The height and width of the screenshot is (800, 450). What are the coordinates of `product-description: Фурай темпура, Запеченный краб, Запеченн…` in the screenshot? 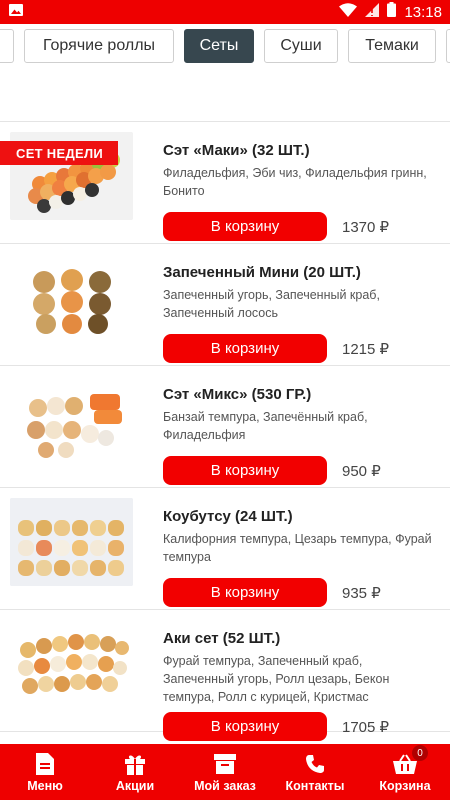 It's located at (276, 679).